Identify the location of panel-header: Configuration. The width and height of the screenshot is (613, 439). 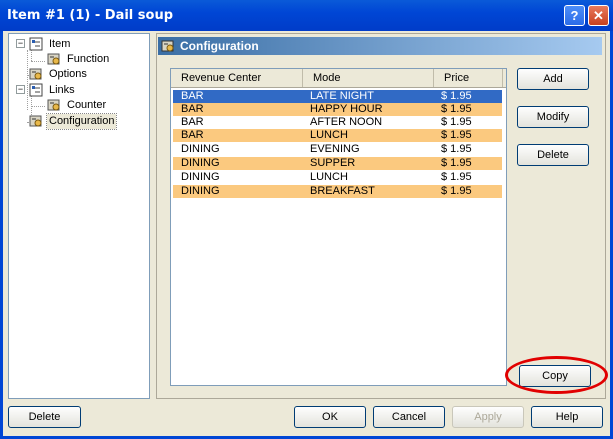
(380, 46).